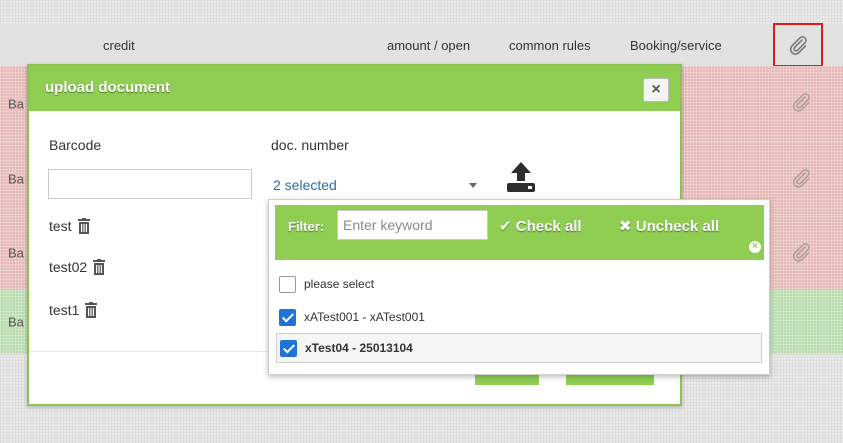 This screenshot has width=843, height=443. What do you see at coordinates (60, 226) in the screenshot?
I see `file-name: test` at bounding box center [60, 226].